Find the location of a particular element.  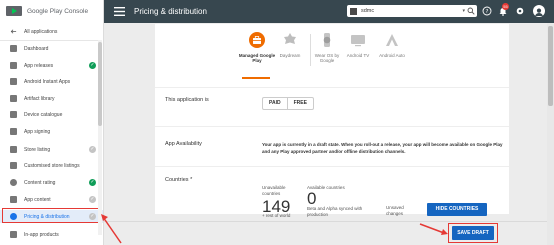

sidebar-item-content-rating: Content rating ✓ is located at coordinates (51, 182).